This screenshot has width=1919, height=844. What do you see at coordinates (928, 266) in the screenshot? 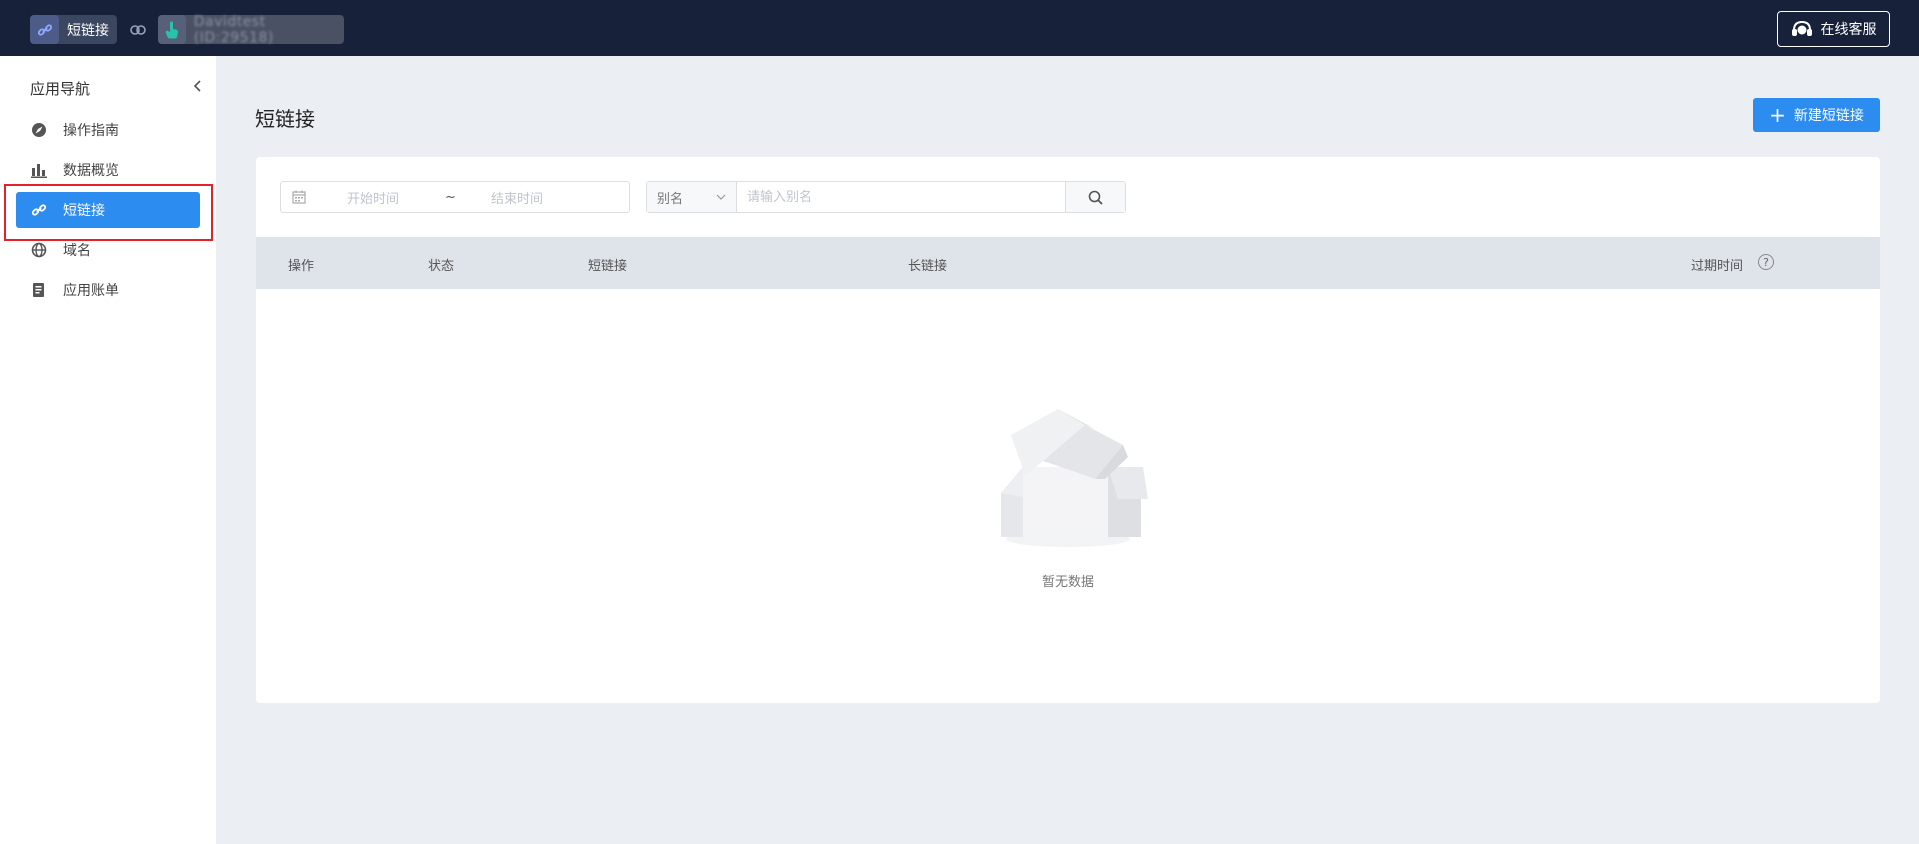
I see `column-header-long-link: 长链接` at bounding box center [928, 266].